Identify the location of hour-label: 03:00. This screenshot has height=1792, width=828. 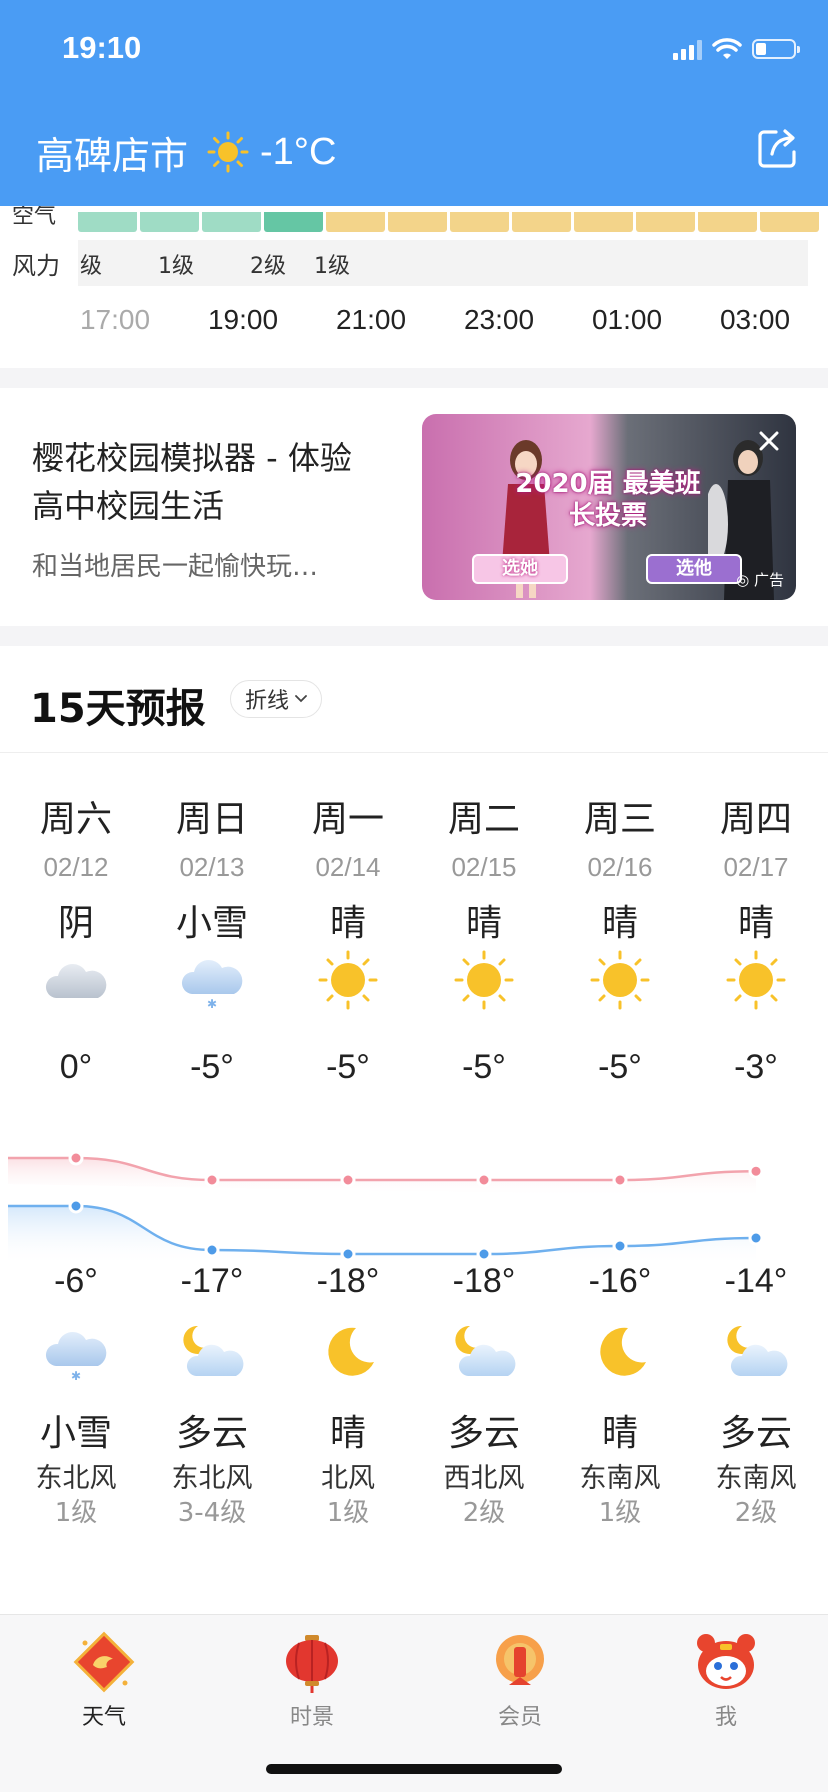
(755, 319).